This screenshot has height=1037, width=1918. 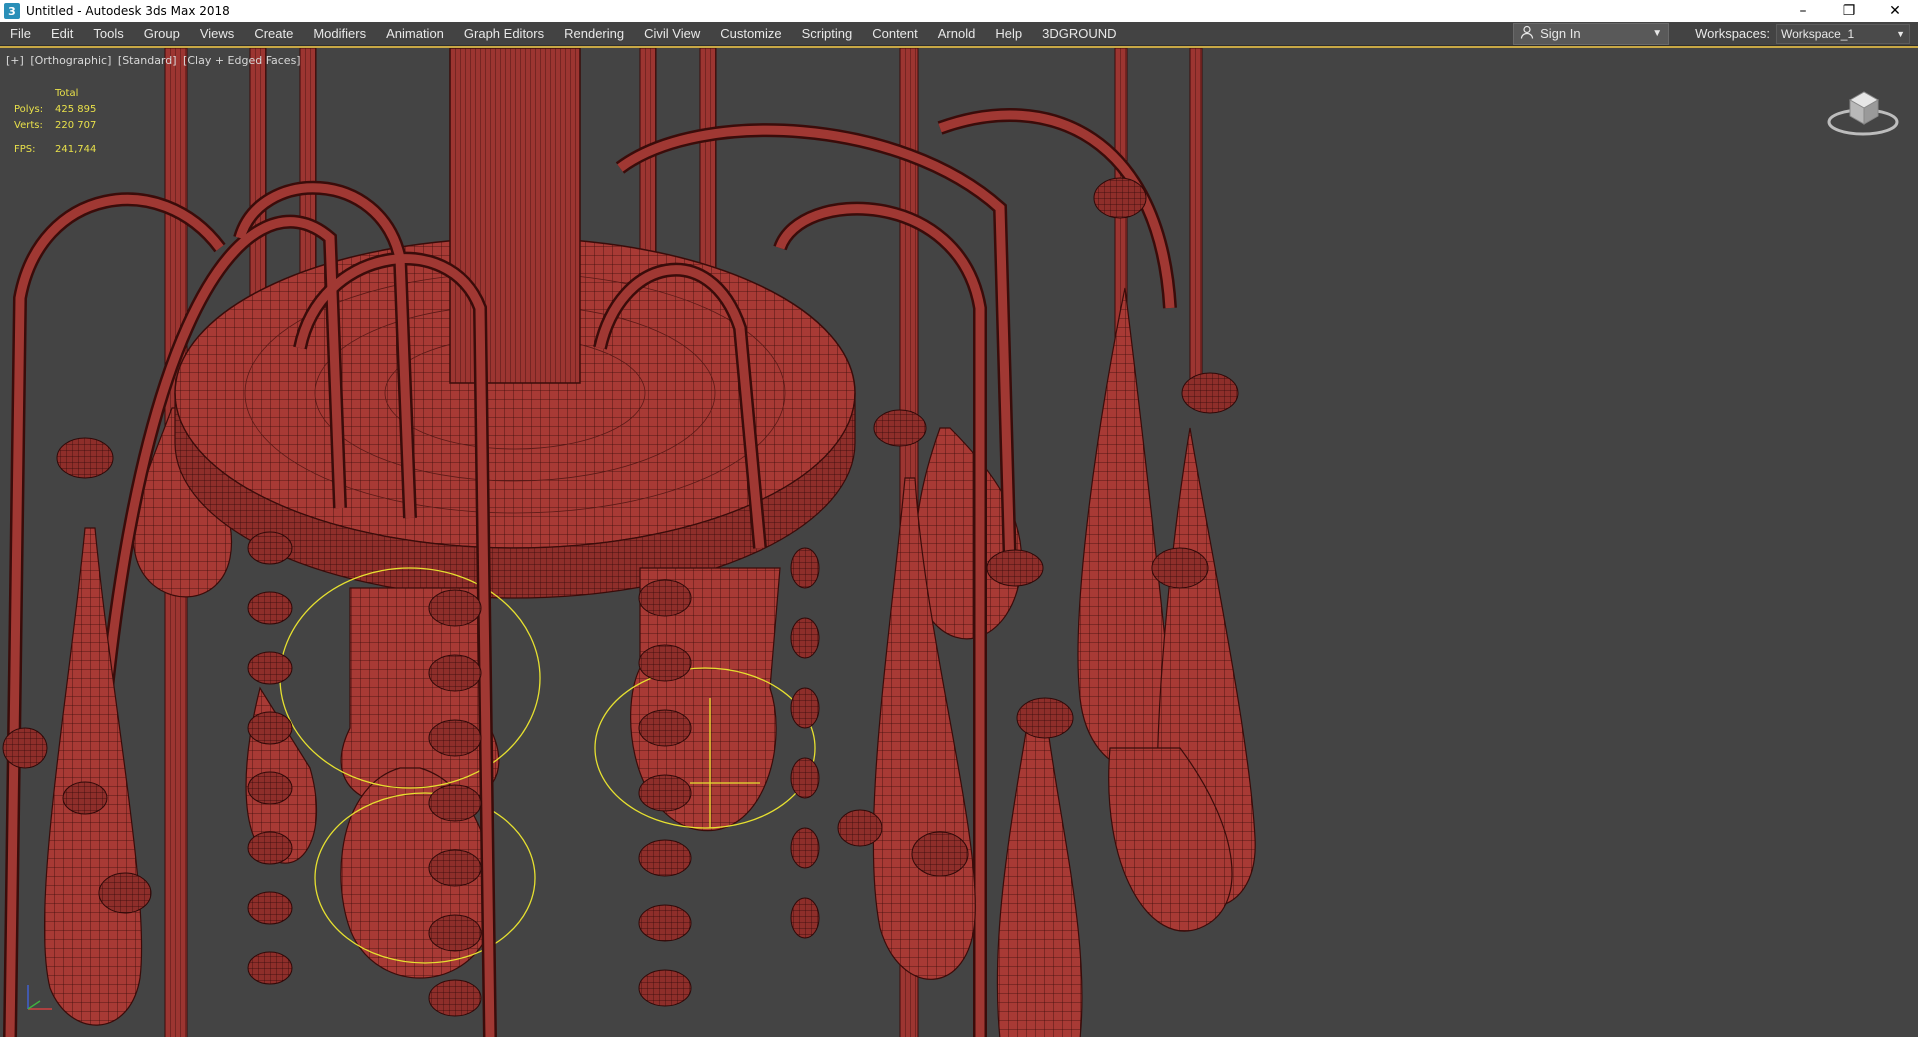 I want to click on menu-customize: Customize, so click(x=750, y=34).